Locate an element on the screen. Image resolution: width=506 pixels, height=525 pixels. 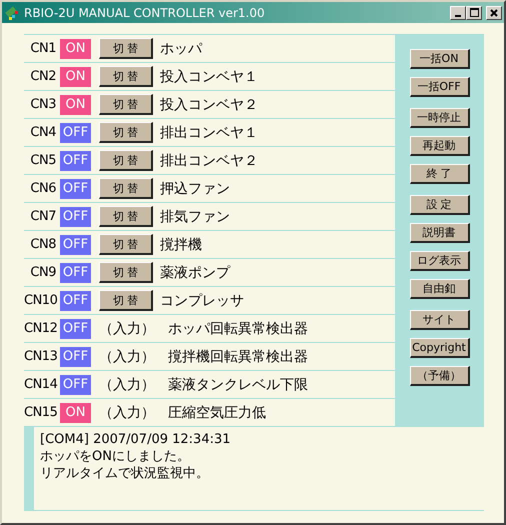
channel-label: CN1 is located at coordinates (42, 48).